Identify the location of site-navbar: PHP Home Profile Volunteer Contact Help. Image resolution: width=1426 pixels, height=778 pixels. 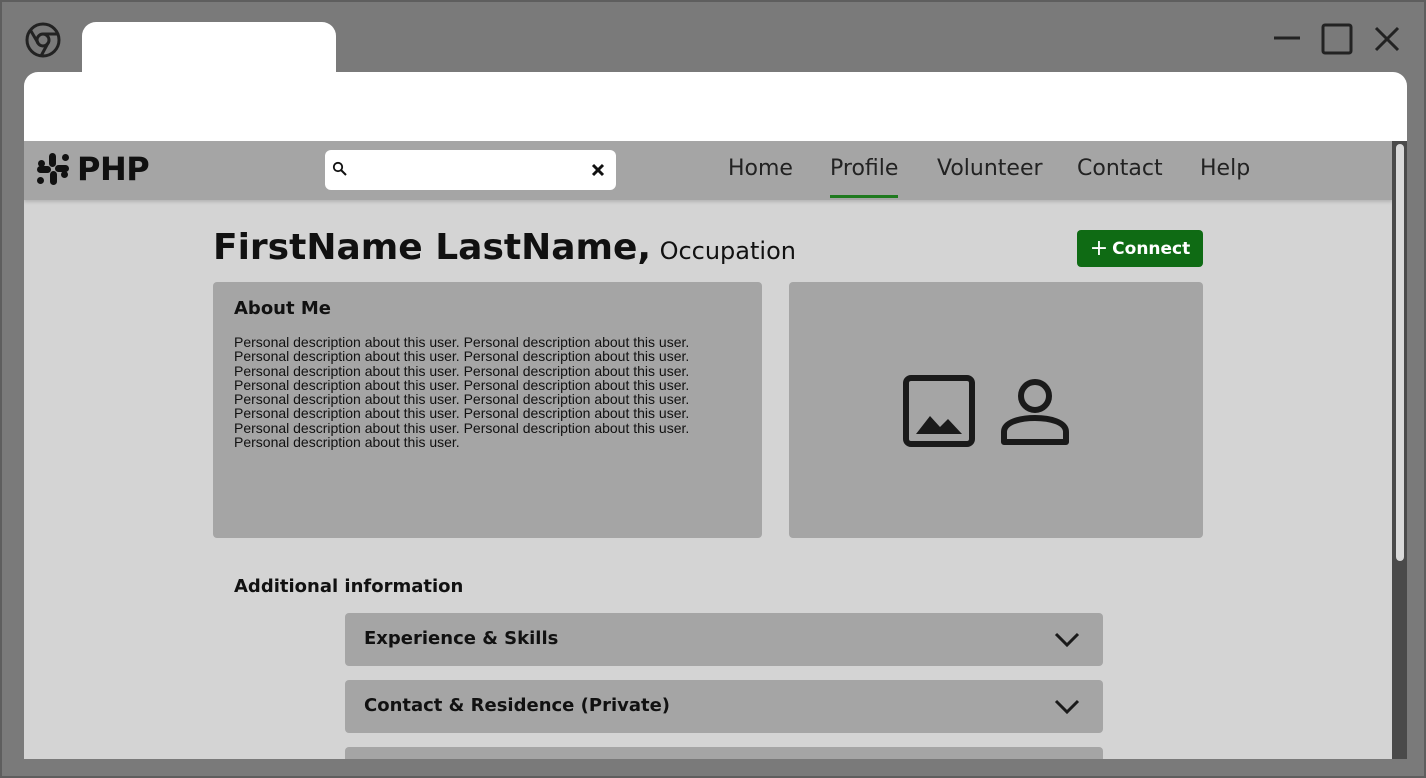
(708, 170).